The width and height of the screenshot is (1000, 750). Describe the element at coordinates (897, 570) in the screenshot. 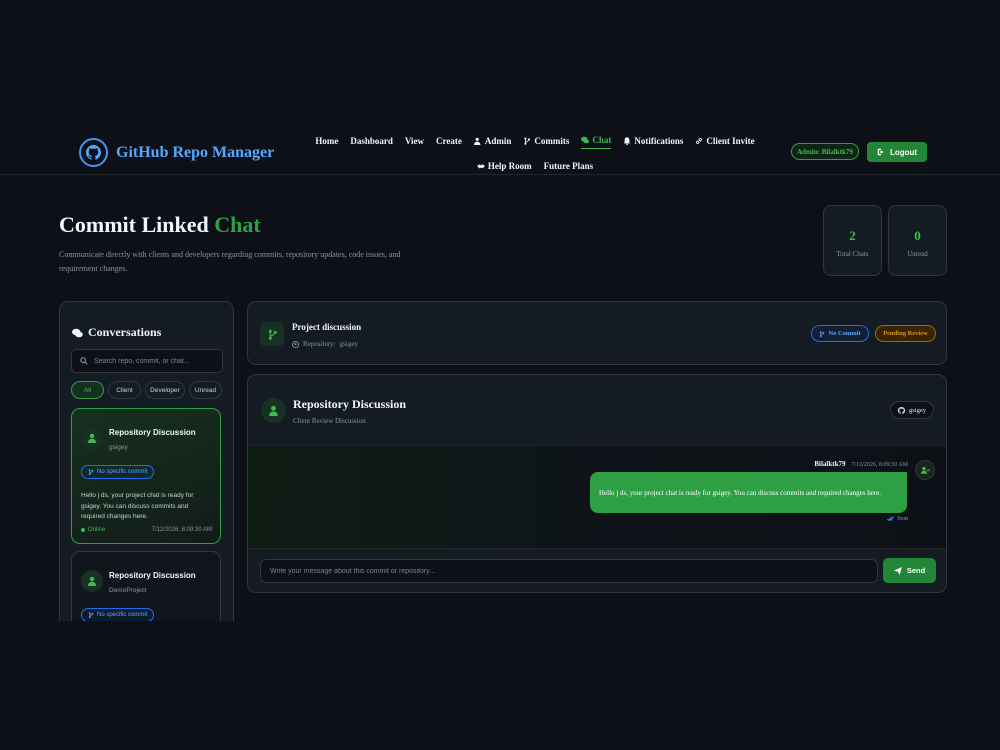

I see `paper-plane-icon` at that location.